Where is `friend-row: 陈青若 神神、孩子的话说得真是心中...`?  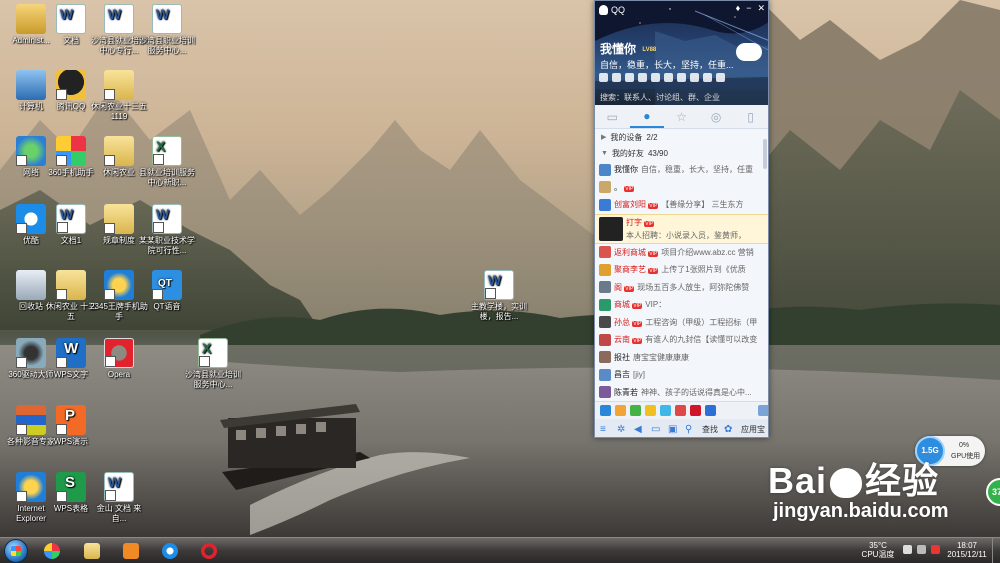
friend-row: 陈青若 神神、孩子的话说得真是心中... is located at coordinates (681, 393).